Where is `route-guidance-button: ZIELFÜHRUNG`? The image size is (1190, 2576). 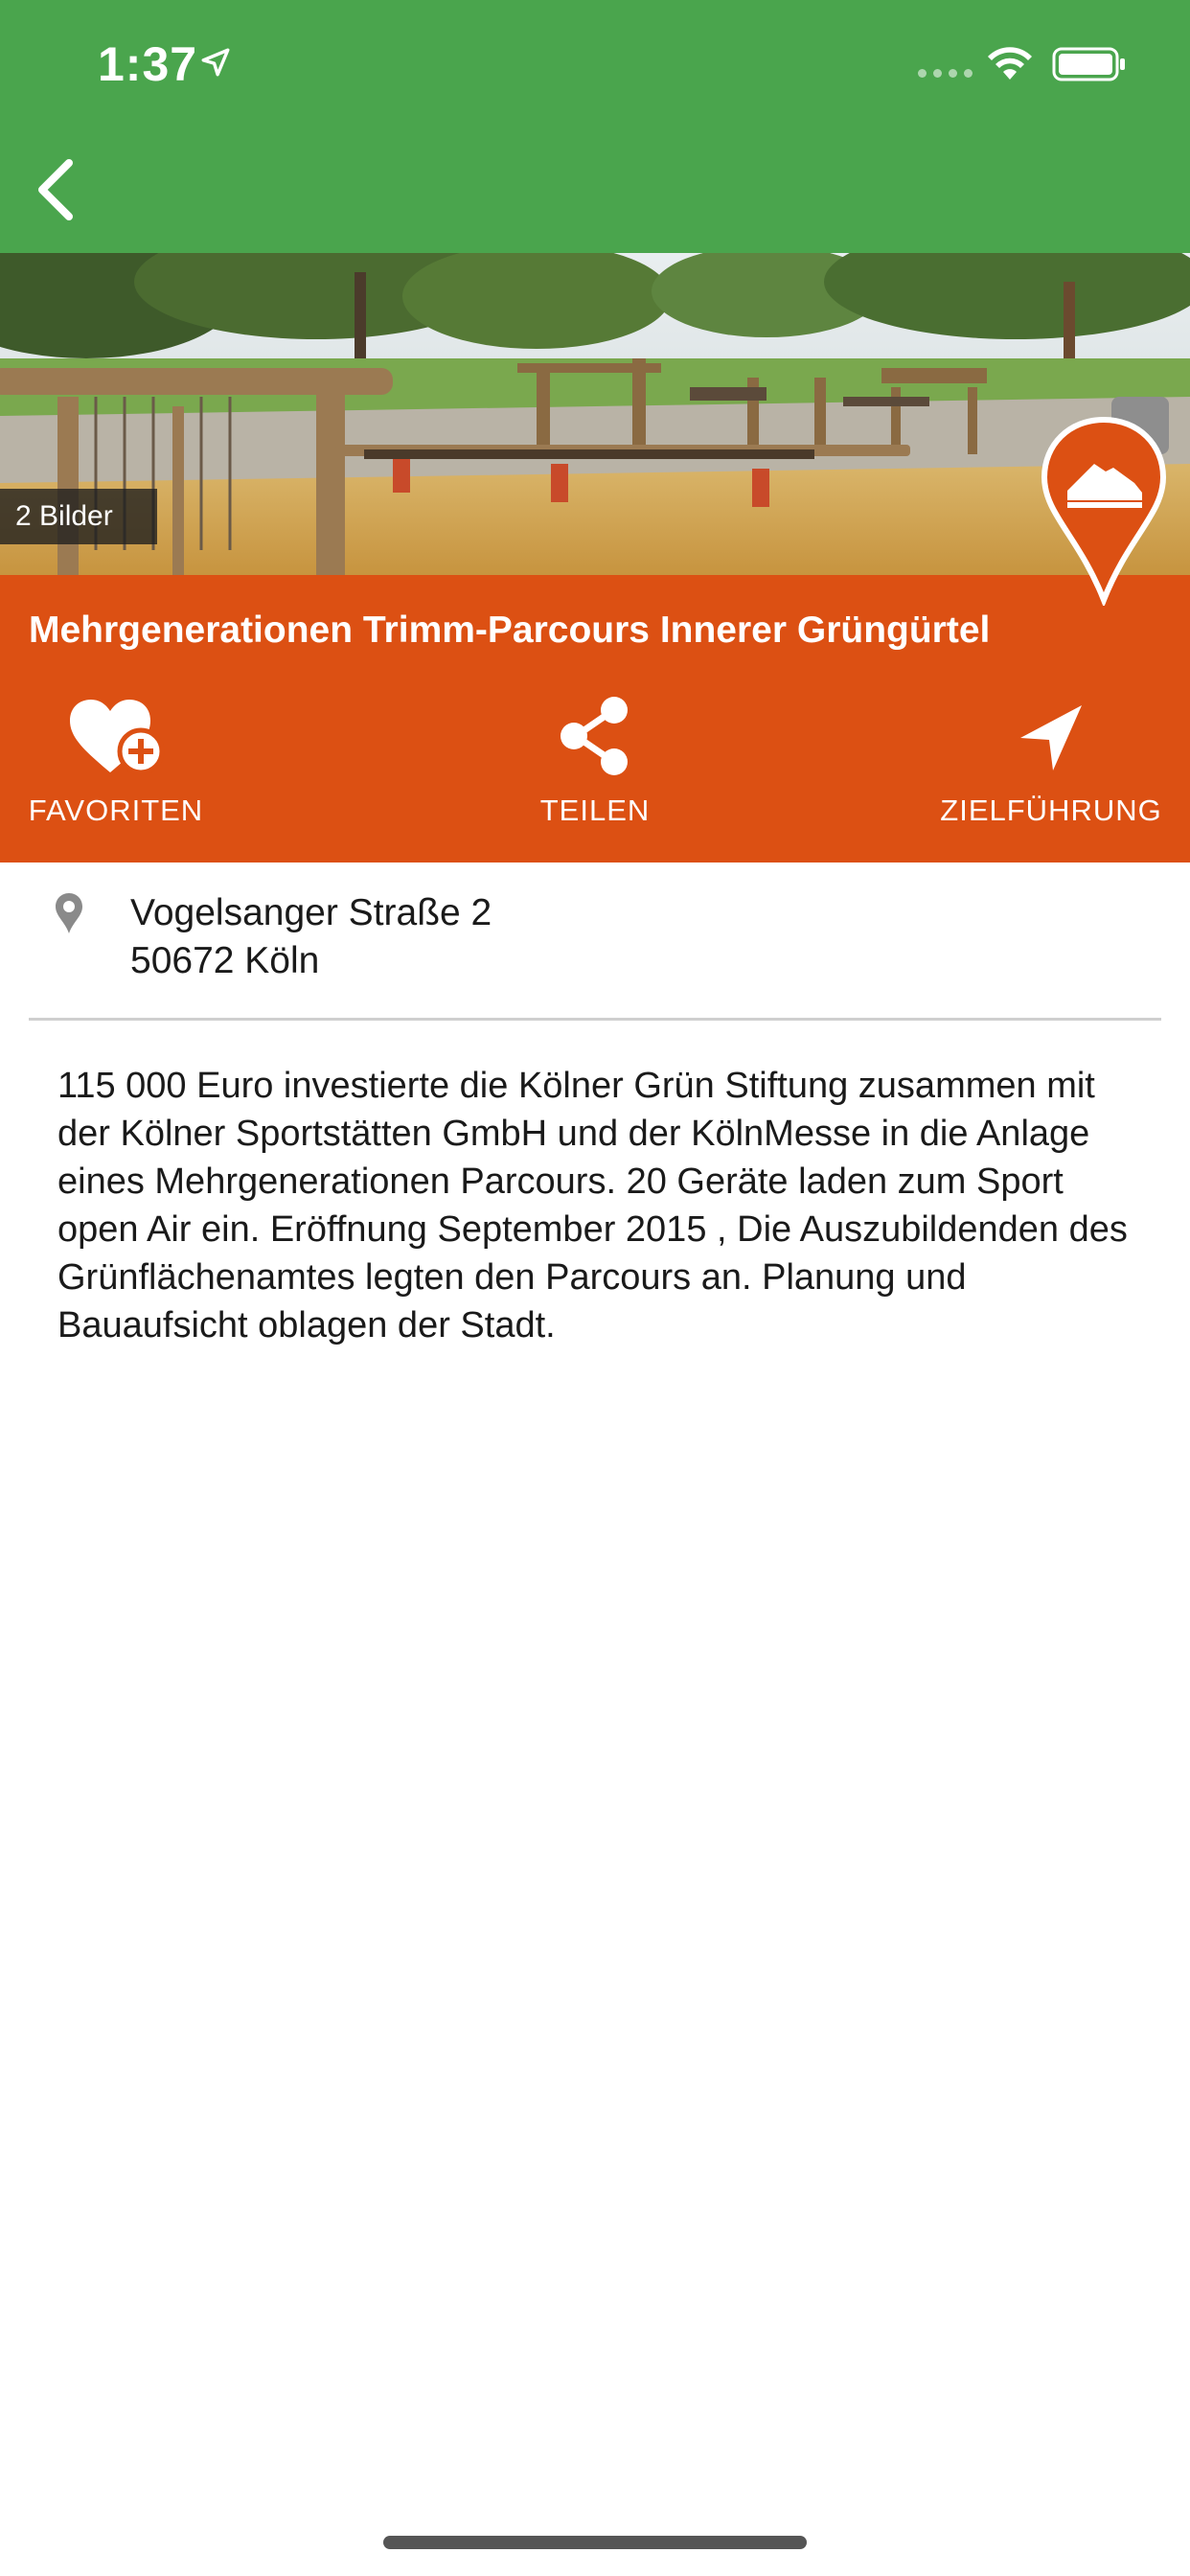 route-guidance-button: ZIELFÜHRUNG is located at coordinates (1051, 772).